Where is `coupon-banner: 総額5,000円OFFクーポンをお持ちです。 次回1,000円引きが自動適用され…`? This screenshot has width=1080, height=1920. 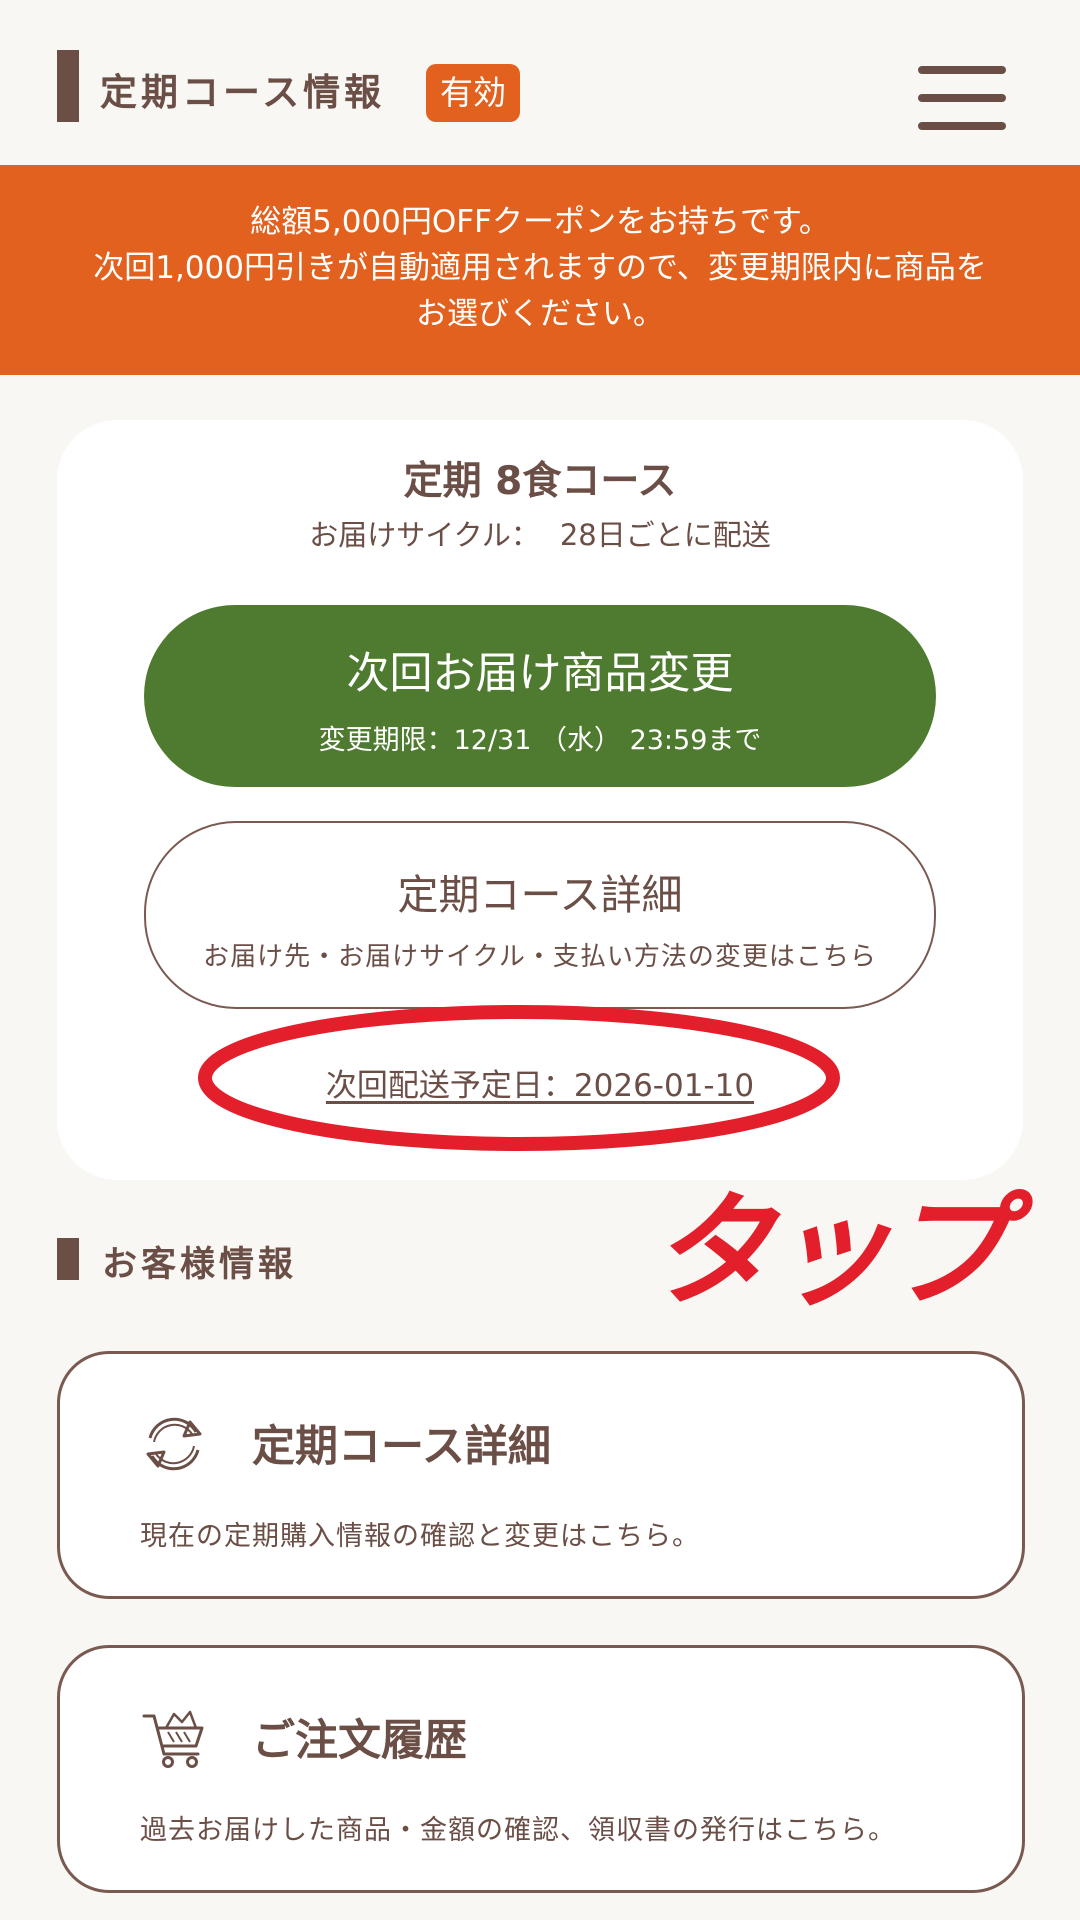
coupon-banner: 総額5,000円OFFクーポンをお持ちです。 次回1,000円引きが自動適用され… is located at coordinates (540, 270).